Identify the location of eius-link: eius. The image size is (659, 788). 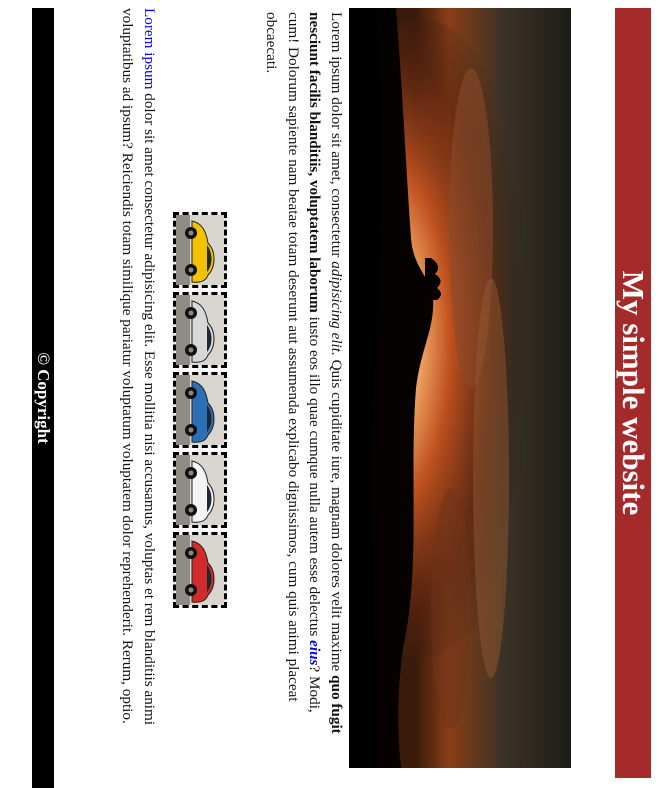
(315, 652).